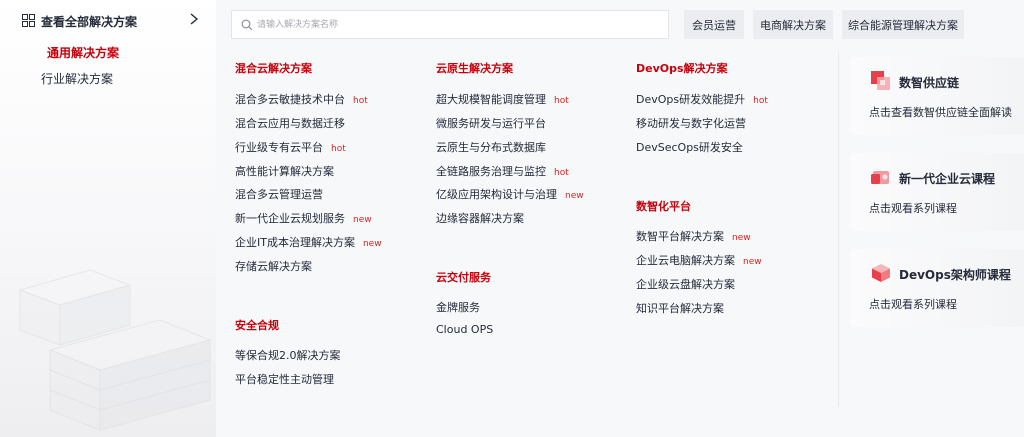 Image resolution: width=1024 pixels, height=437 pixels. Describe the element at coordinates (663, 206) in the screenshot. I see `category-digital-platform: 数智化平台` at that location.